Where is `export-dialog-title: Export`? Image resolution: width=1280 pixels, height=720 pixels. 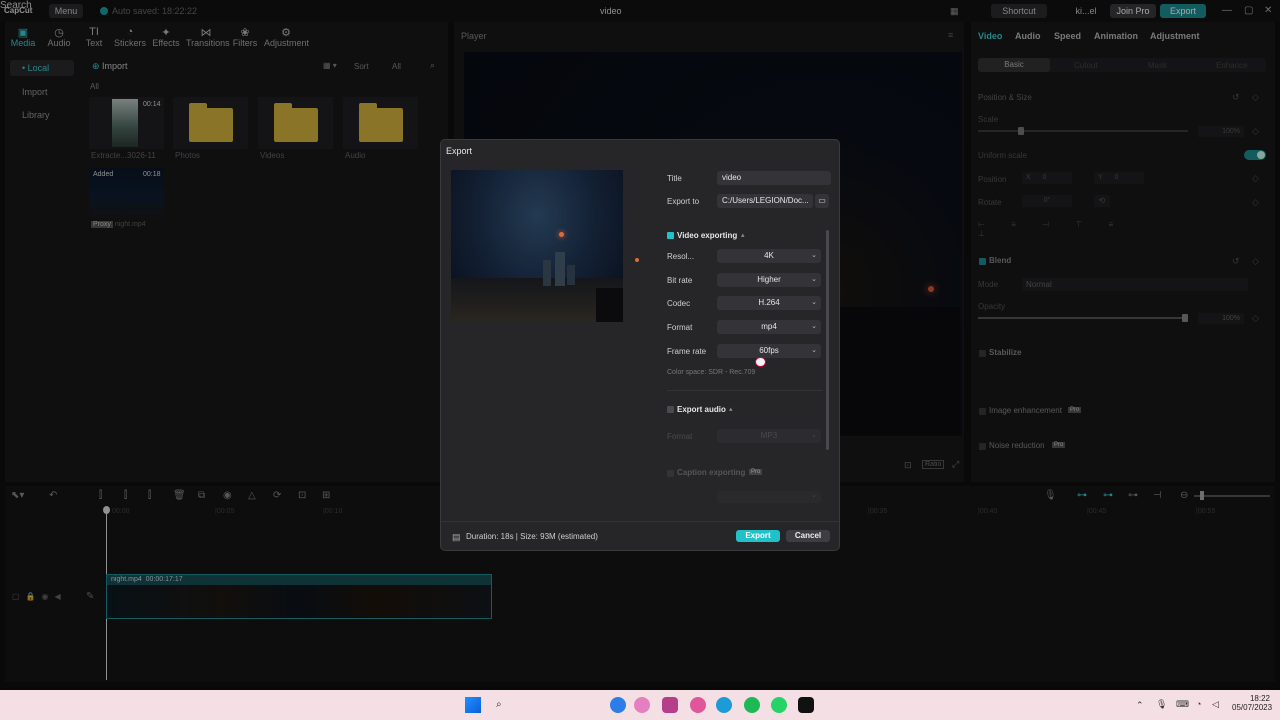 export-dialog-title: Export is located at coordinates (459, 151).